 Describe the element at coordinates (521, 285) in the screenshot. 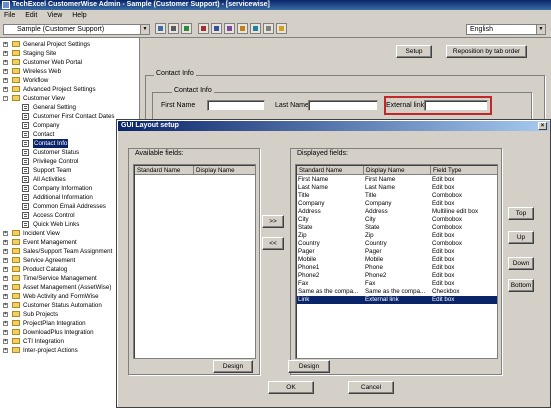

I see `move-bottom-button: Bottom` at that location.